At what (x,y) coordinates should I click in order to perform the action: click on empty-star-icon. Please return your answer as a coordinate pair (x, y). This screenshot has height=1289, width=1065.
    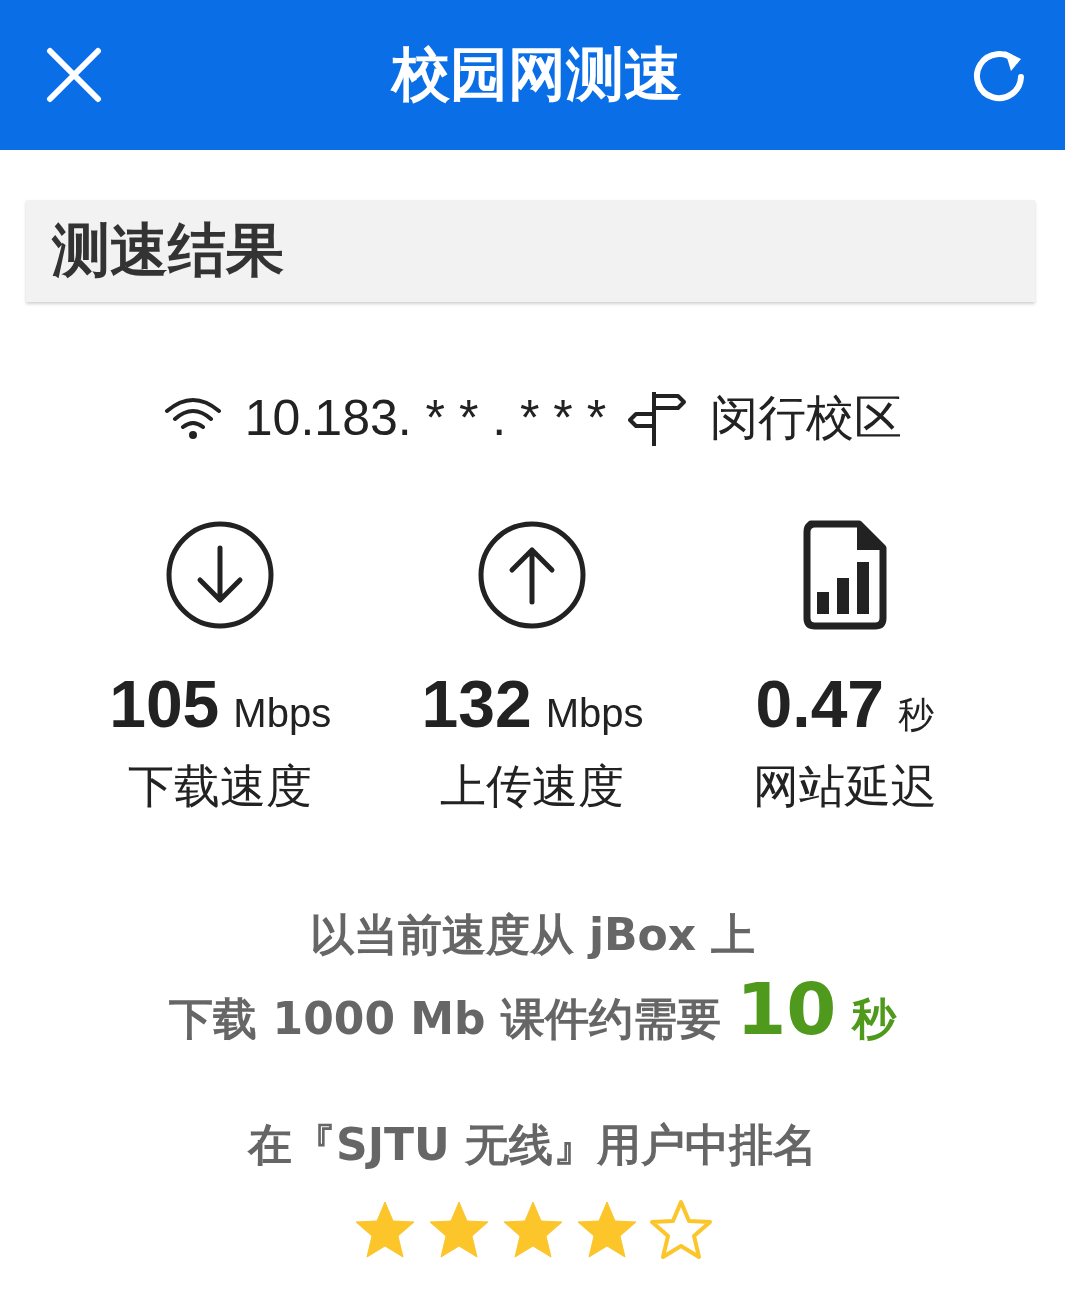
    Looking at the image, I should click on (680, 1230).